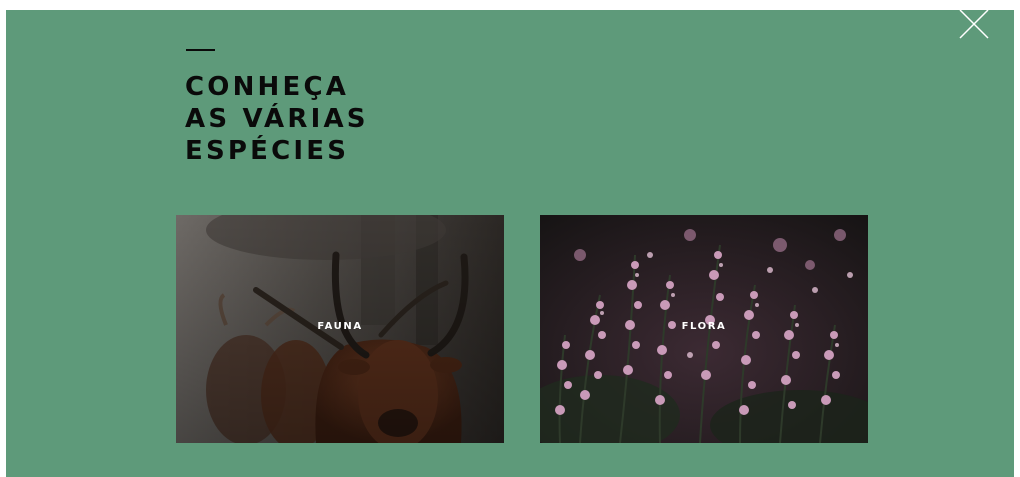 Image resolution: width=1020 pixels, height=477 pixels. What do you see at coordinates (340, 326) in the screenshot?
I see `fauna-label: FAUNA` at bounding box center [340, 326].